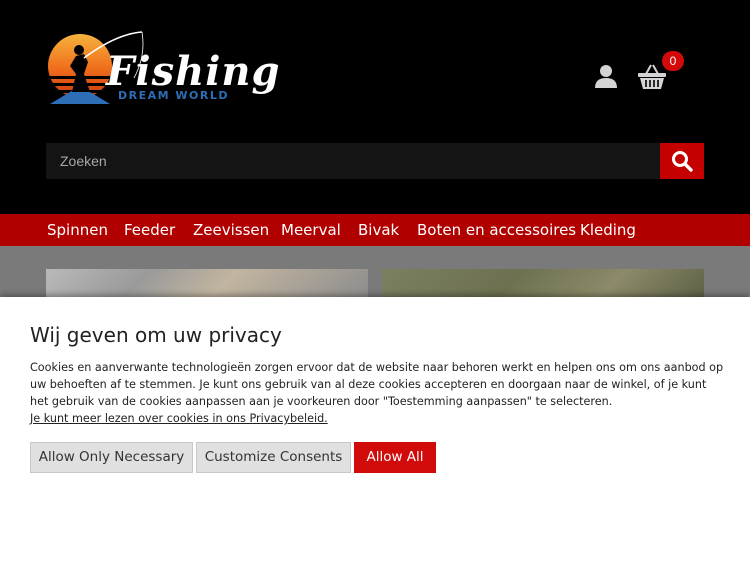 The width and height of the screenshot is (750, 563). Describe the element at coordinates (353, 161) in the screenshot. I see `search-input` at that location.